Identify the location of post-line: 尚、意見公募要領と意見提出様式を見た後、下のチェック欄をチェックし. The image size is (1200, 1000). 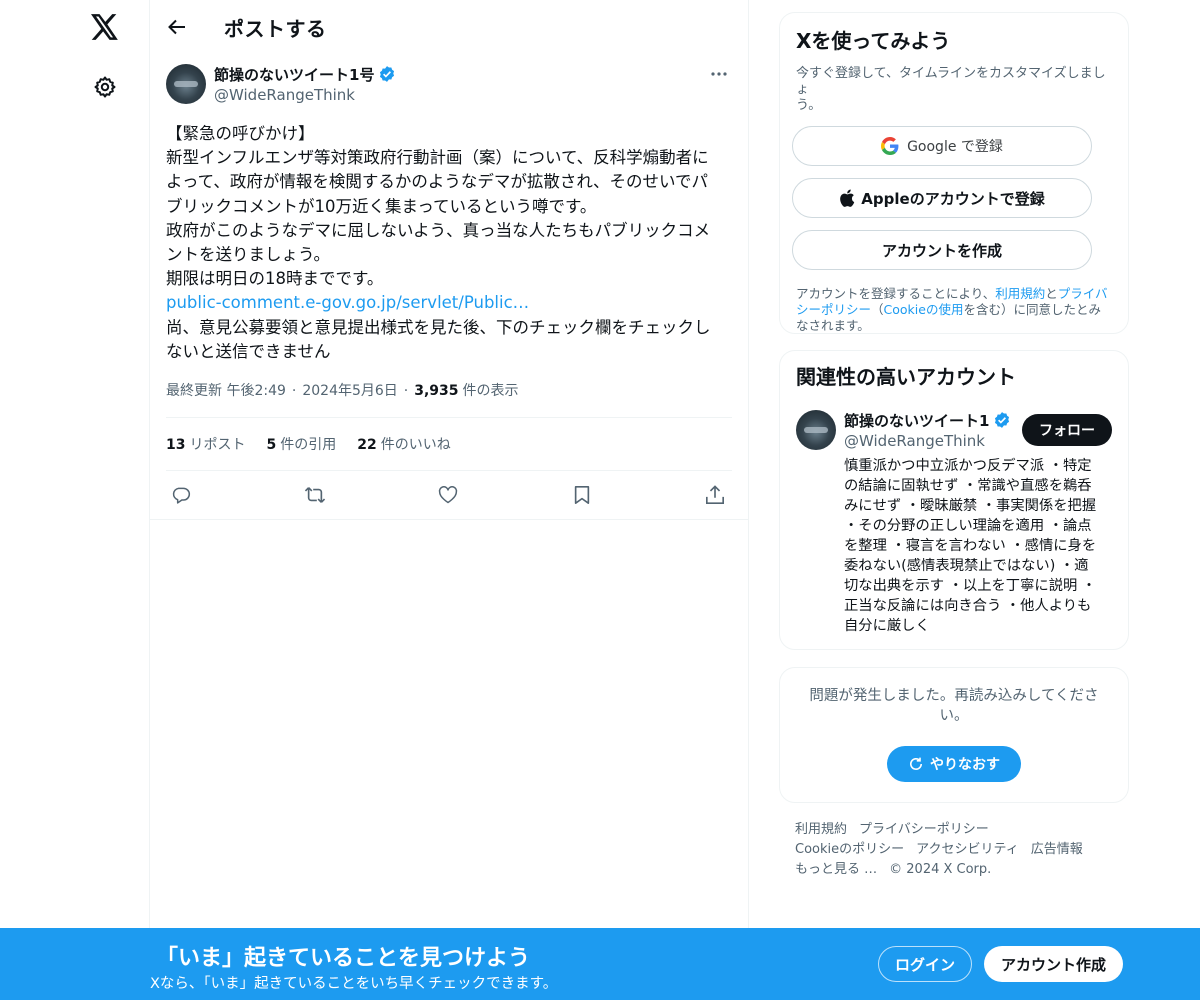
(438, 327).